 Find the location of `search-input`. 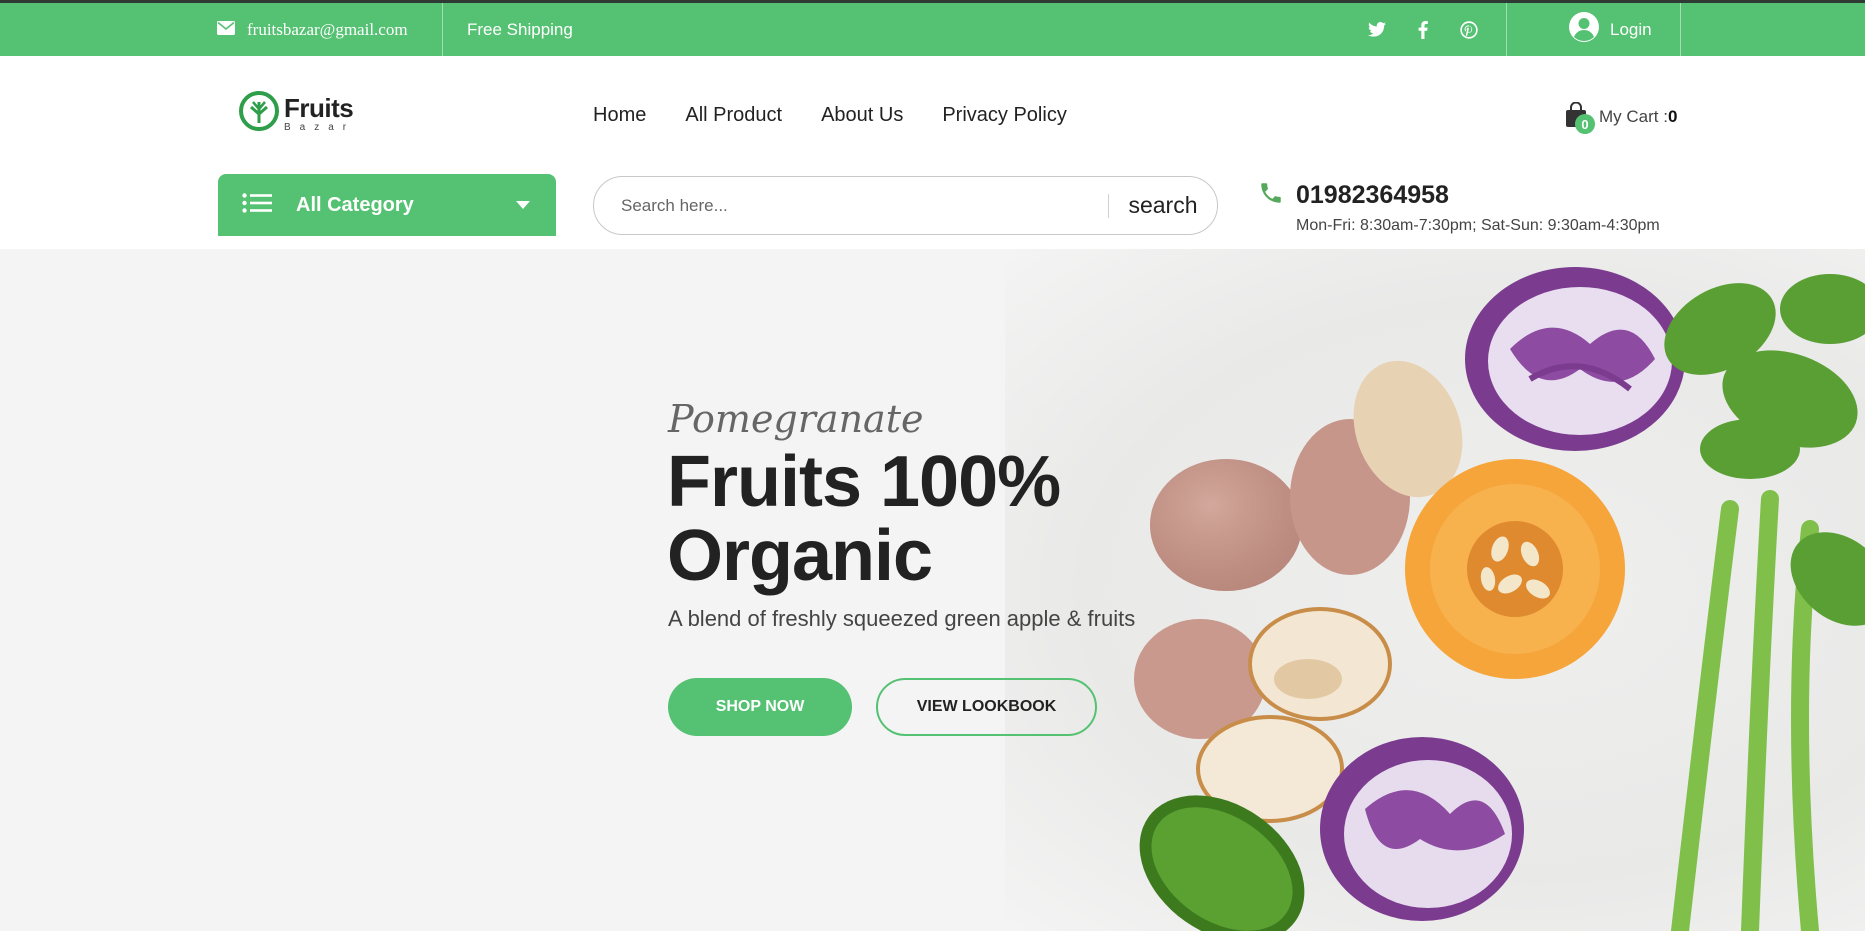

search-input is located at coordinates (851, 205).